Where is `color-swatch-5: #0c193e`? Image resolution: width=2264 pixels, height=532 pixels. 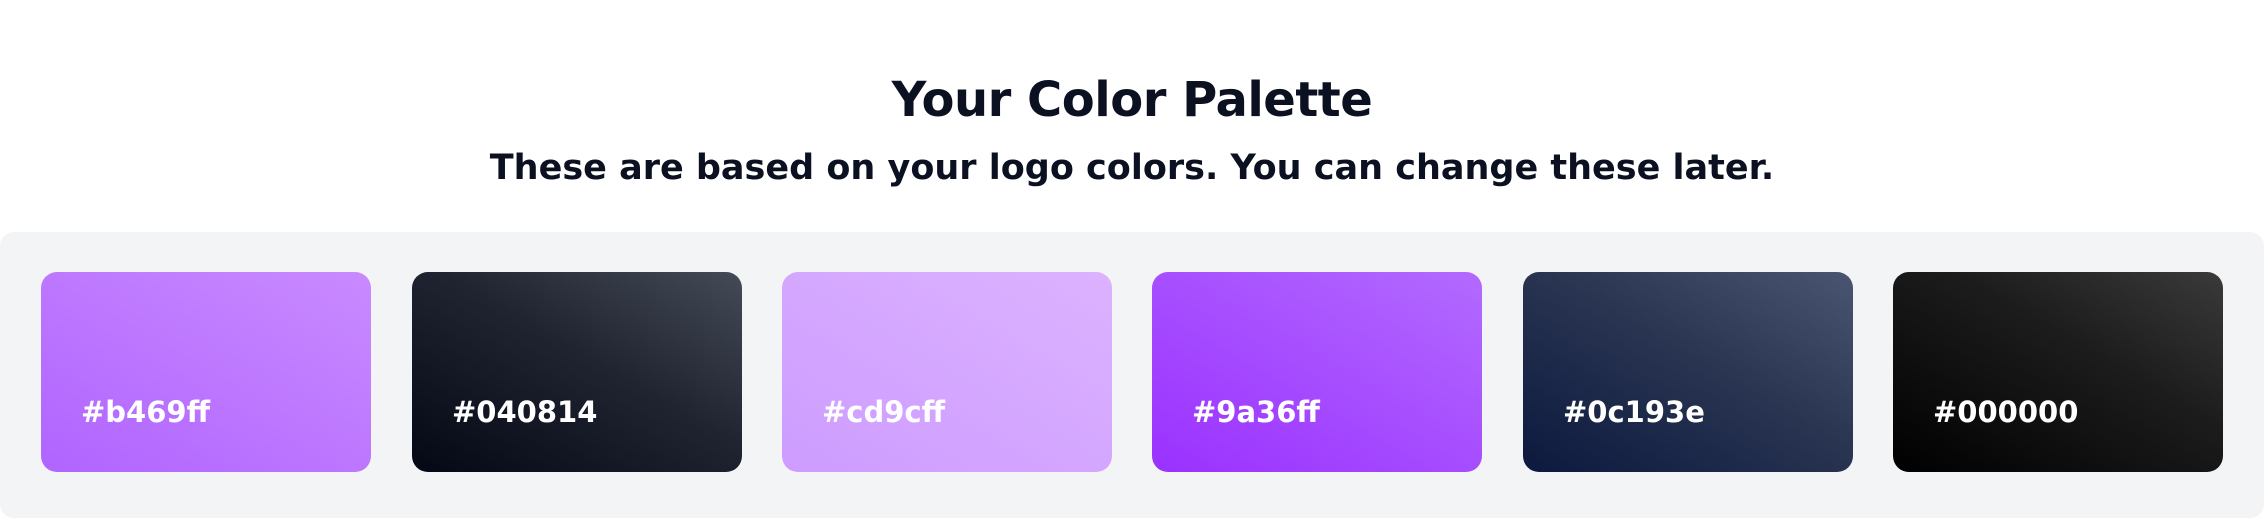
color-swatch-5: #0c193e is located at coordinates (1688, 372).